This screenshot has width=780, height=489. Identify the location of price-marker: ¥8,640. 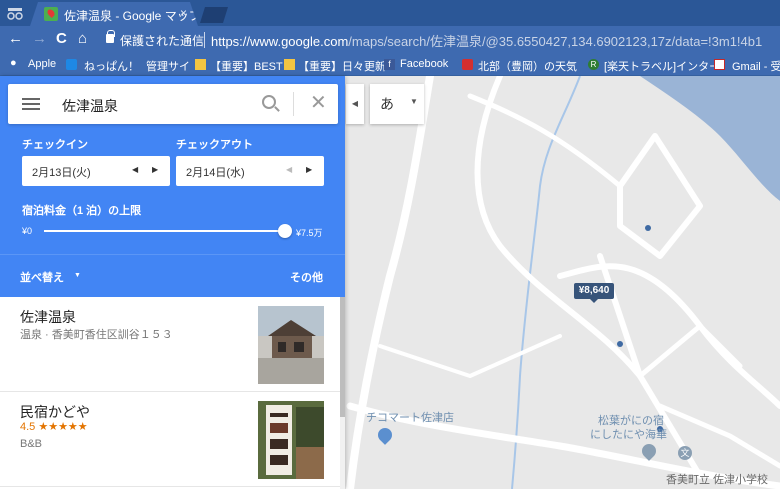
(594, 293).